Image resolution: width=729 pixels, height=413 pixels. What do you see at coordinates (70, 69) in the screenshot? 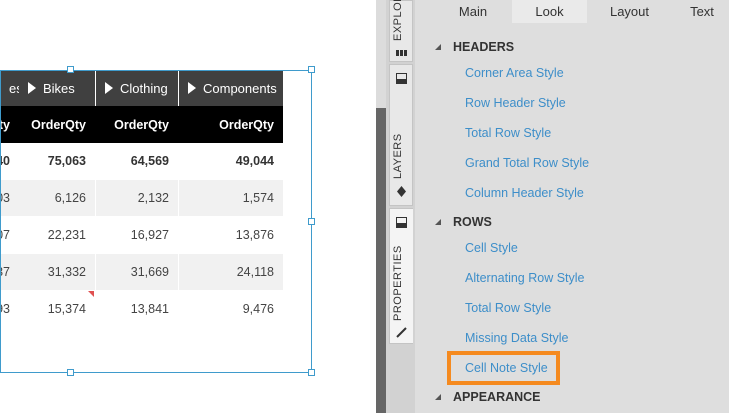
I see `resize-handle-top` at bounding box center [70, 69].